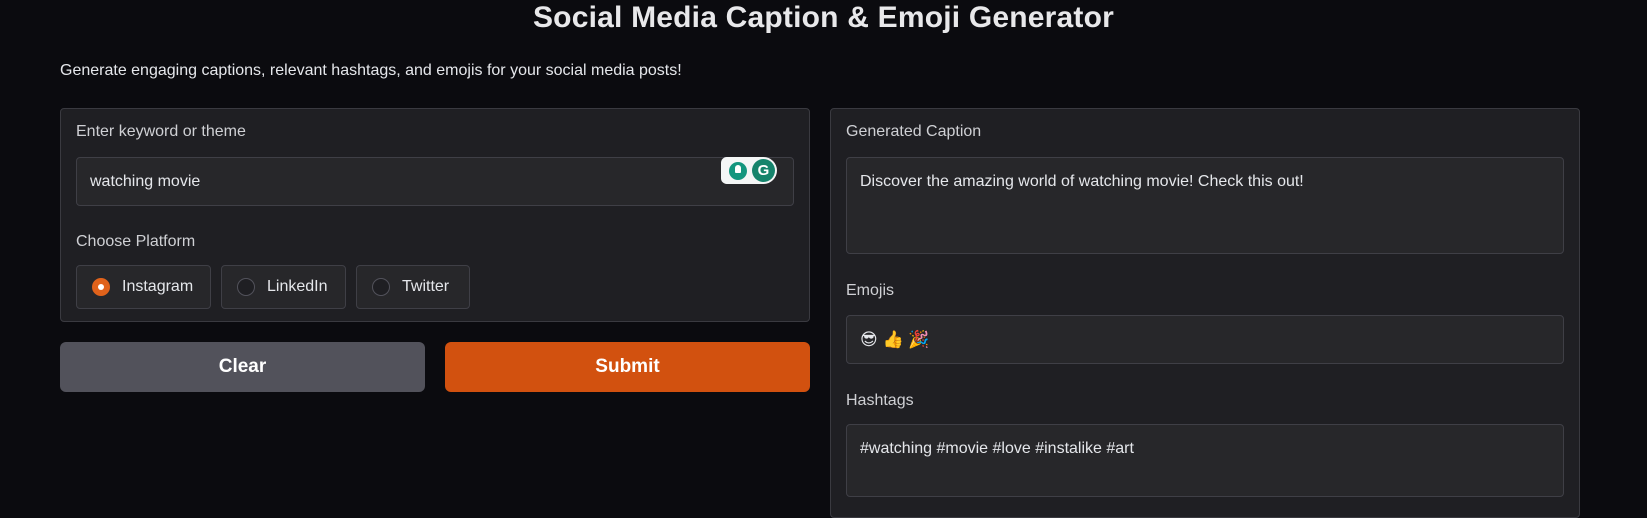  I want to click on keyword-input-value: watching movie, so click(145, 181).